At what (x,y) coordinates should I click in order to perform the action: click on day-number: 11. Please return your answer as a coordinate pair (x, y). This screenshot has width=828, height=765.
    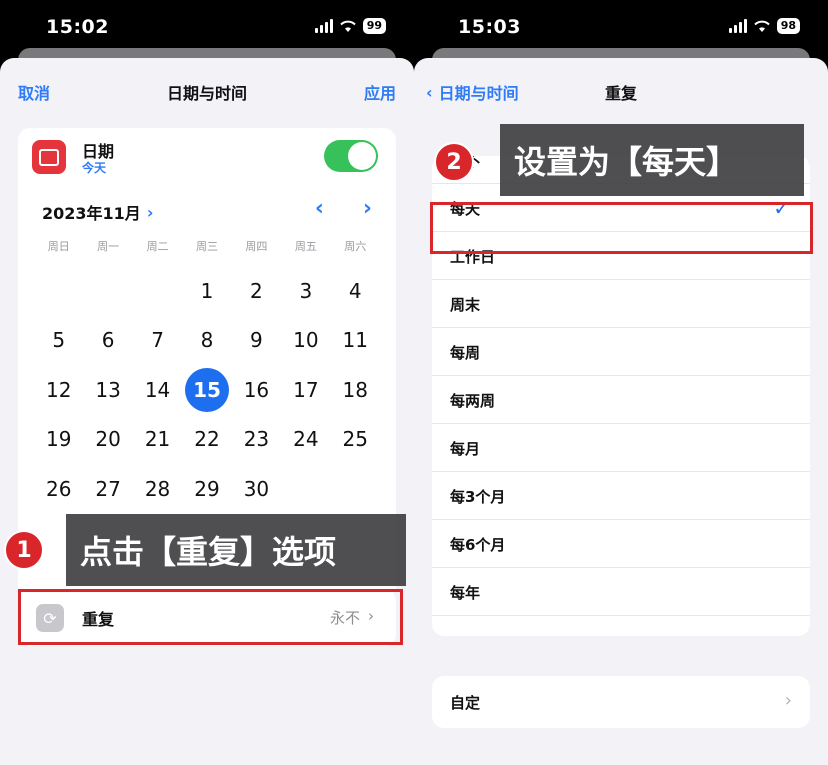
    Looking at the image, I should click on (355, 340).